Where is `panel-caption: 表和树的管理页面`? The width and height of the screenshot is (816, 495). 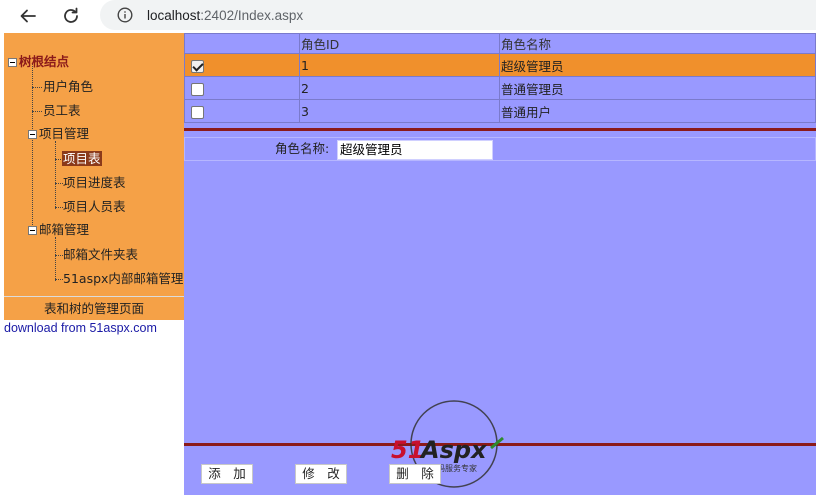
panel-caption: 表和树的管理页面 is located at coordinates (94, 308).